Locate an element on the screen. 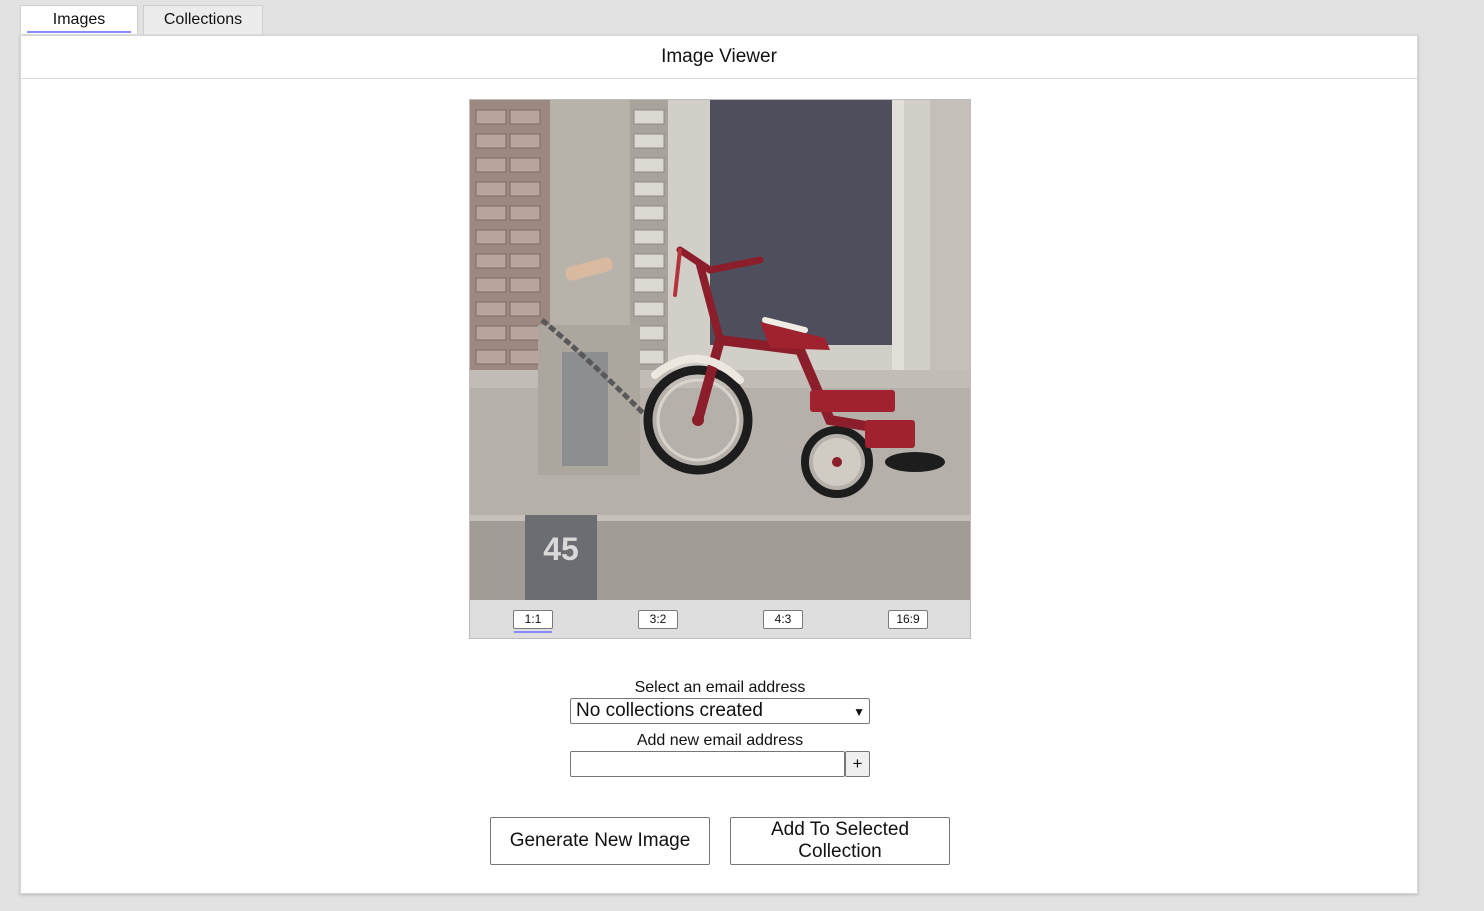  curb-number: 45 is located at coordinates (561, 549).